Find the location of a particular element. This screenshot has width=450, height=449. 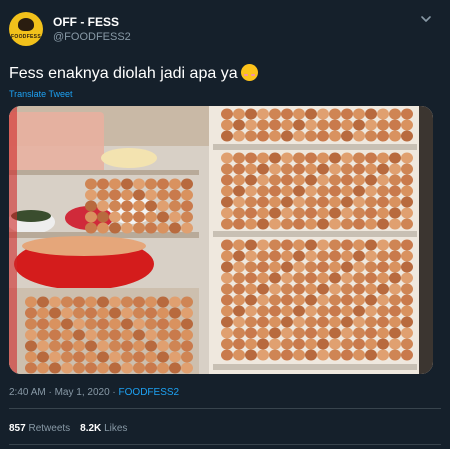

avatar: FOODFESS is located at coordinates (26, 29).